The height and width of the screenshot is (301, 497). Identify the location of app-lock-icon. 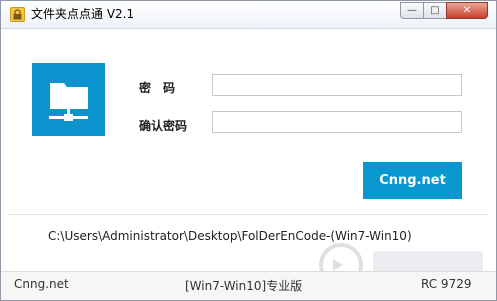
(17, 14).